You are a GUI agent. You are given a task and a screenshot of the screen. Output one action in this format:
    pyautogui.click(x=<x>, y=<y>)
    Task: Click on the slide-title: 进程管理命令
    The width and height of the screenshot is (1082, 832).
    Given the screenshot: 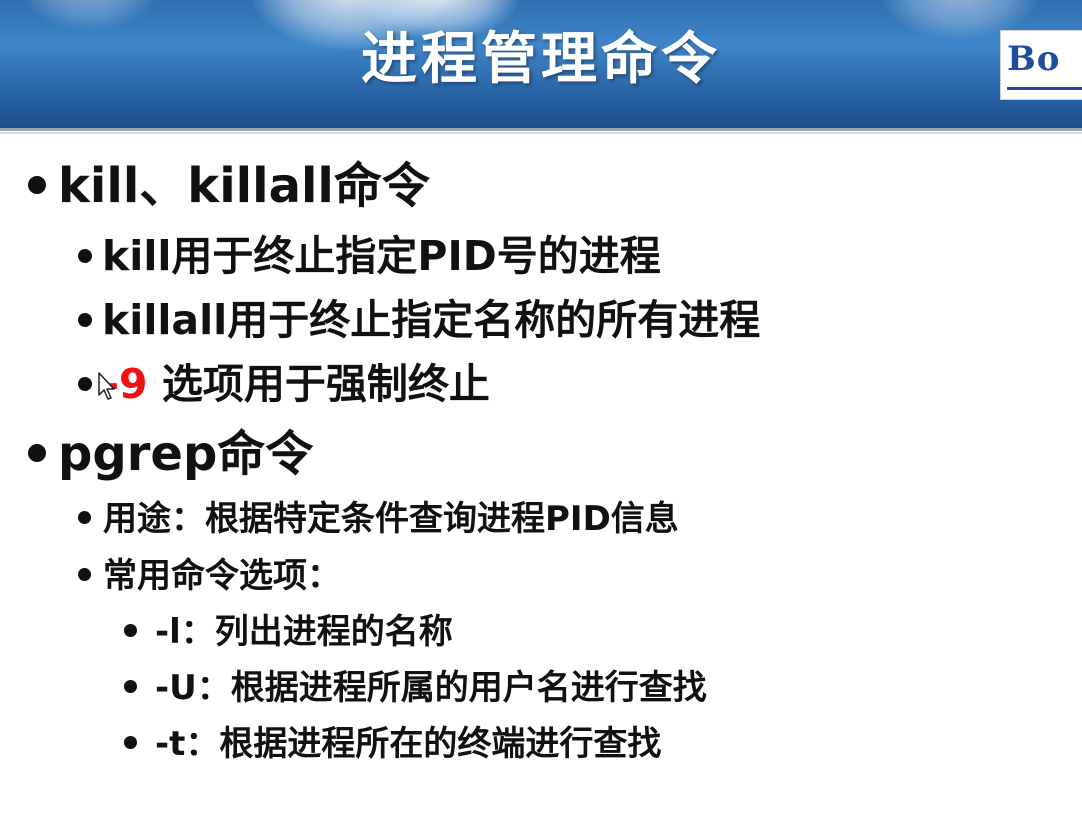 What is the action you would take?
    pyautogui.click(x=541, y=59)
    